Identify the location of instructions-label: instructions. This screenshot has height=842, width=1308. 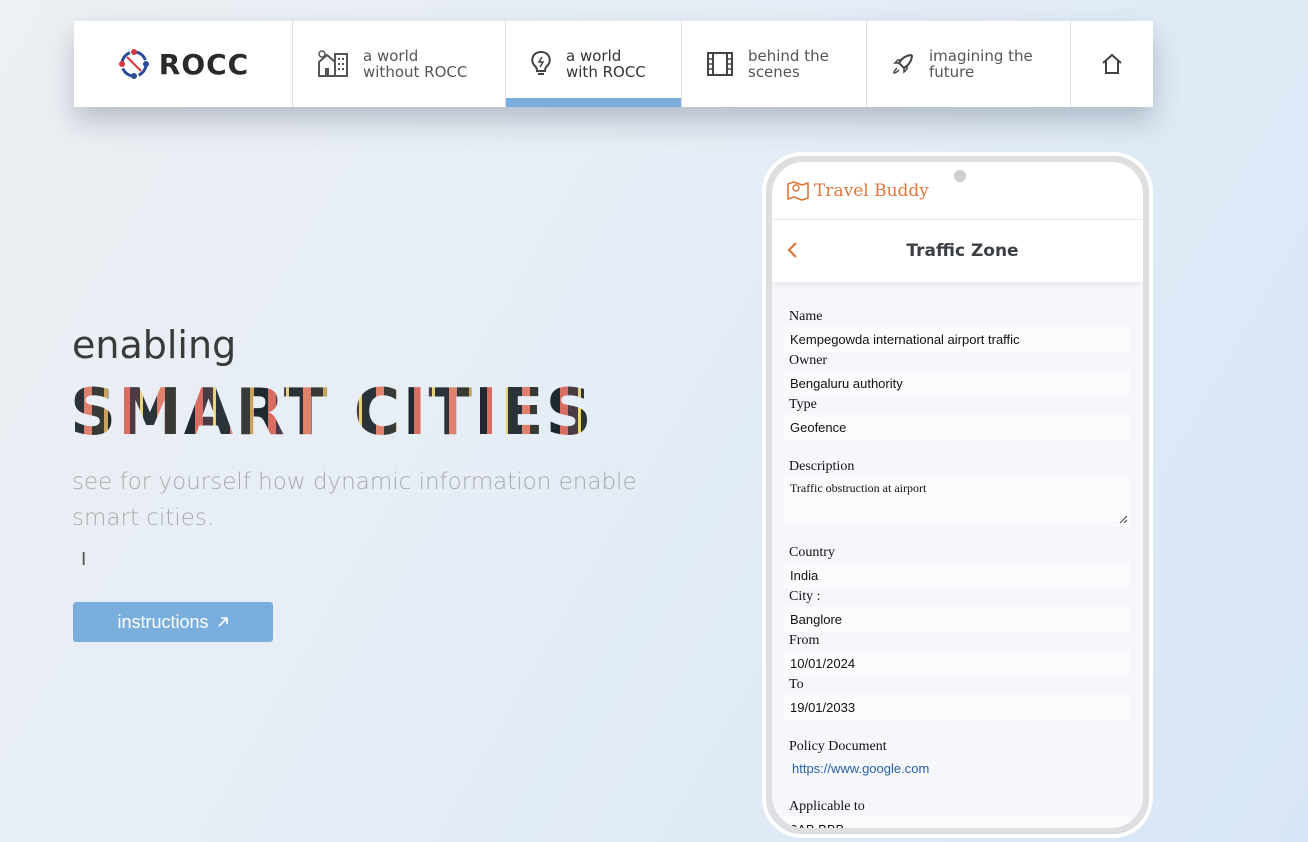
(163, 621).